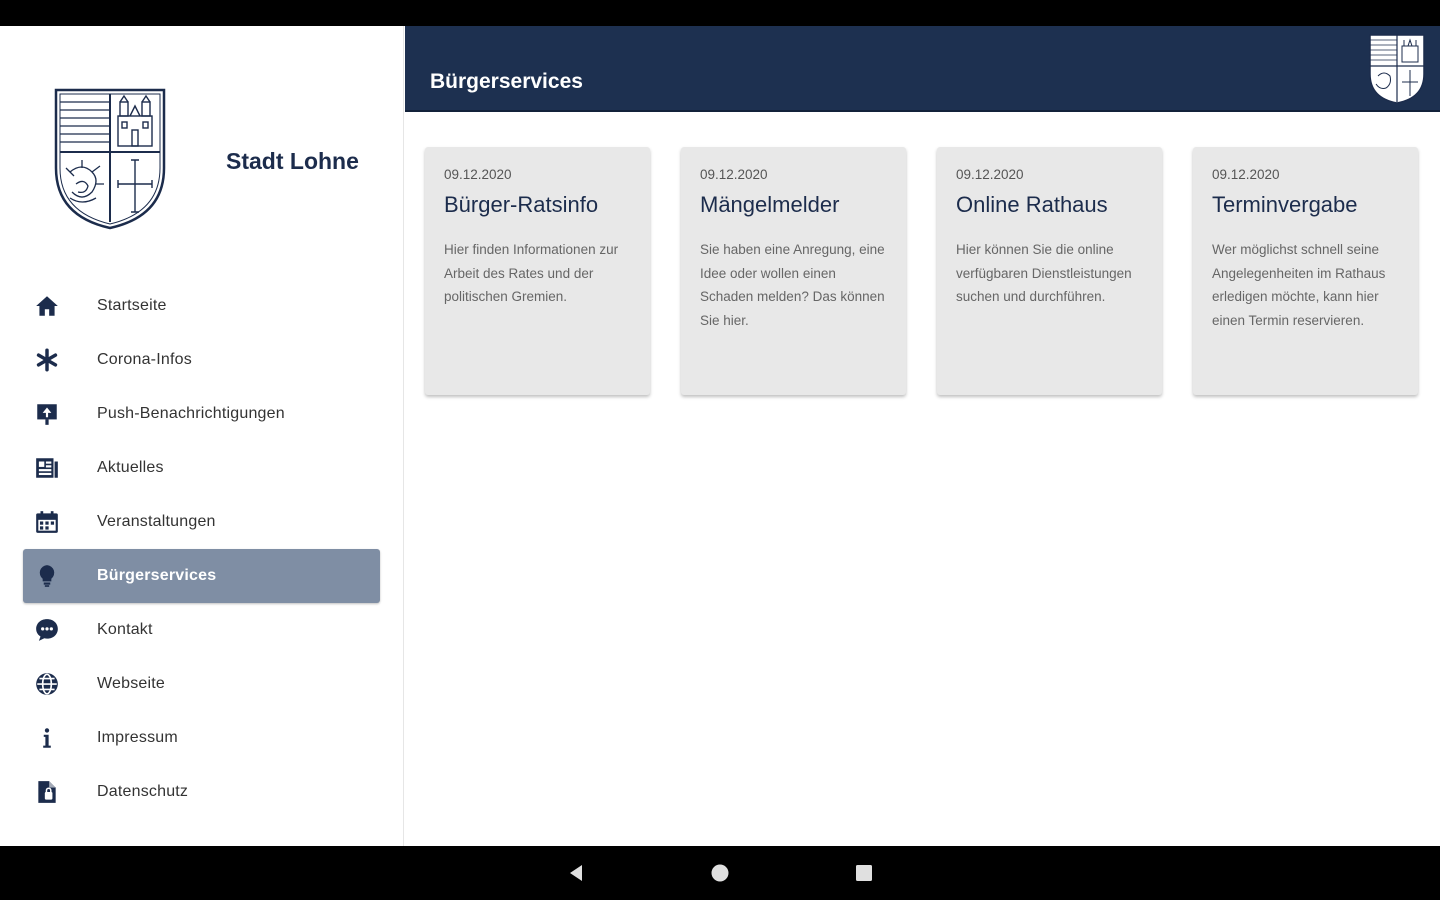  I want to click on sidebar-item-push-benachrichtigungen: Push-Benachrichtigungen, so click(201, 414).